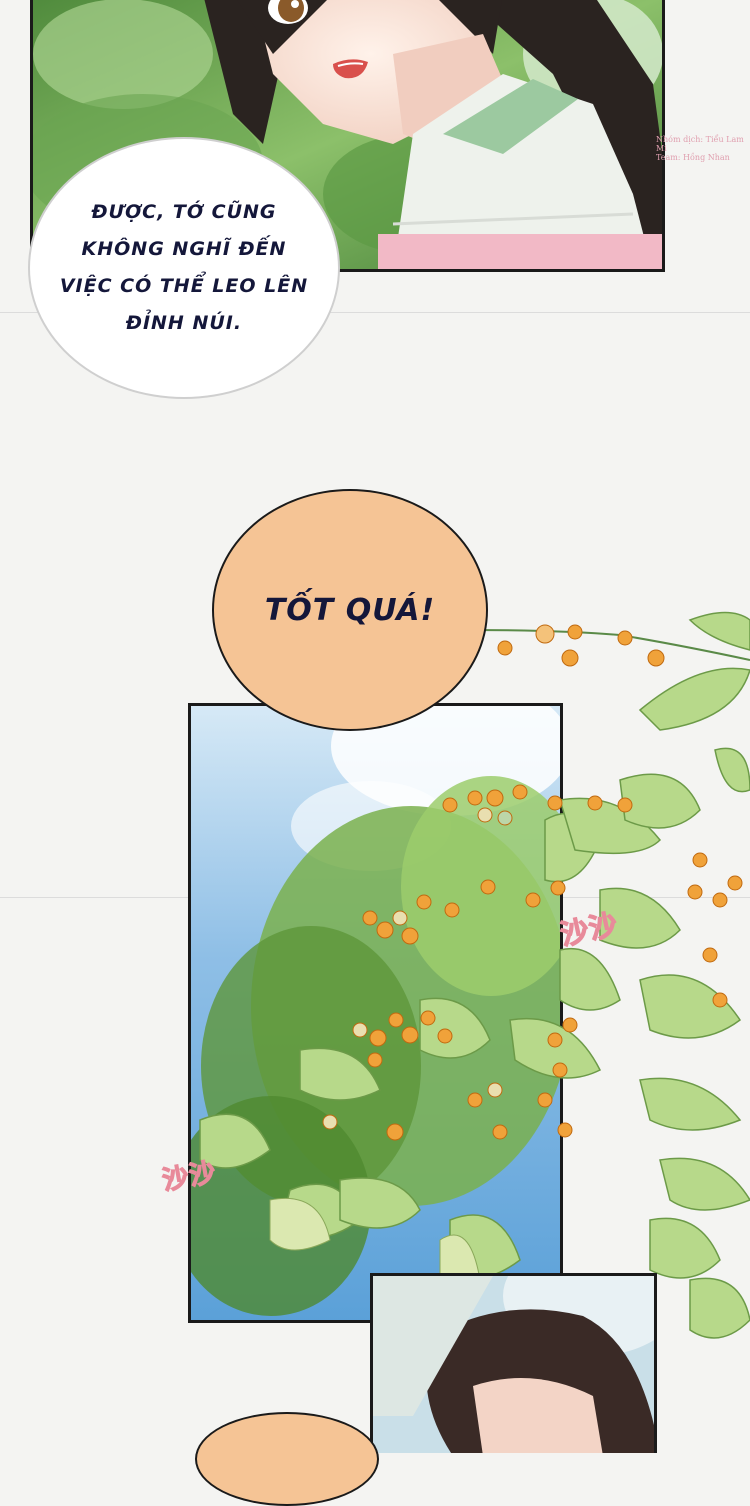  I want to click on bottom-panel-art, so click(513, 1364).